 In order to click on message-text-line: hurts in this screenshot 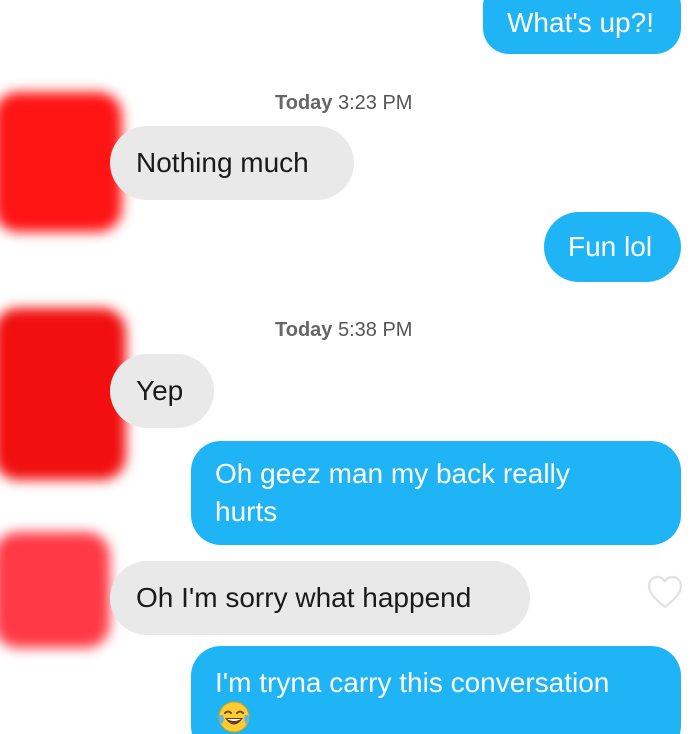, I will do `click(246, 511)`.